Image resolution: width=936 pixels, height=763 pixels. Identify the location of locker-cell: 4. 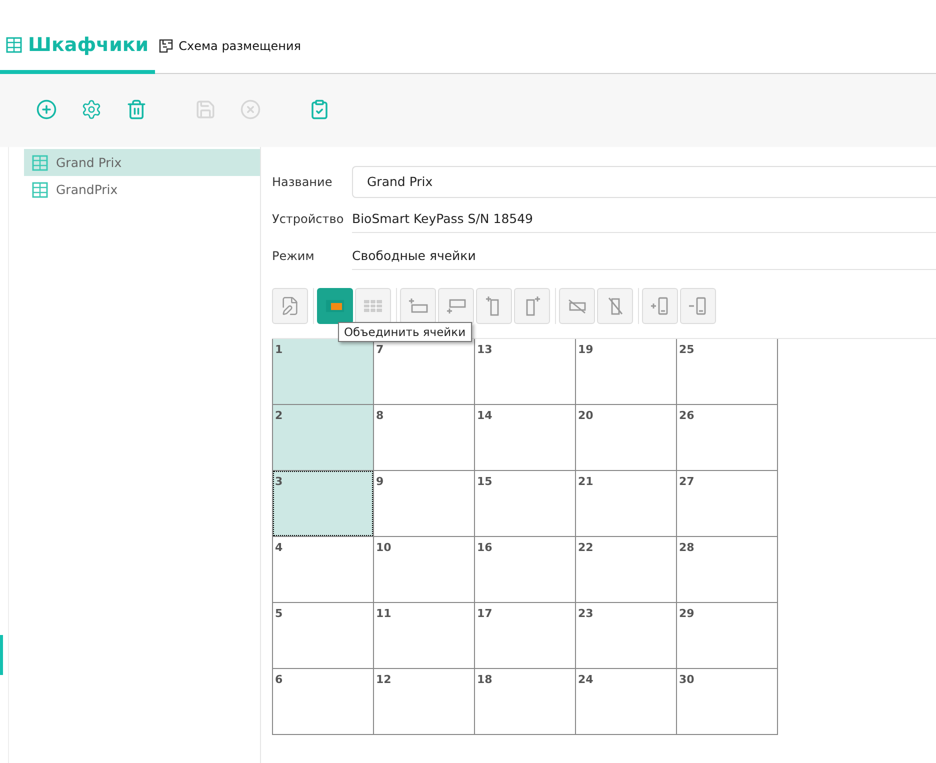
(323, 569).